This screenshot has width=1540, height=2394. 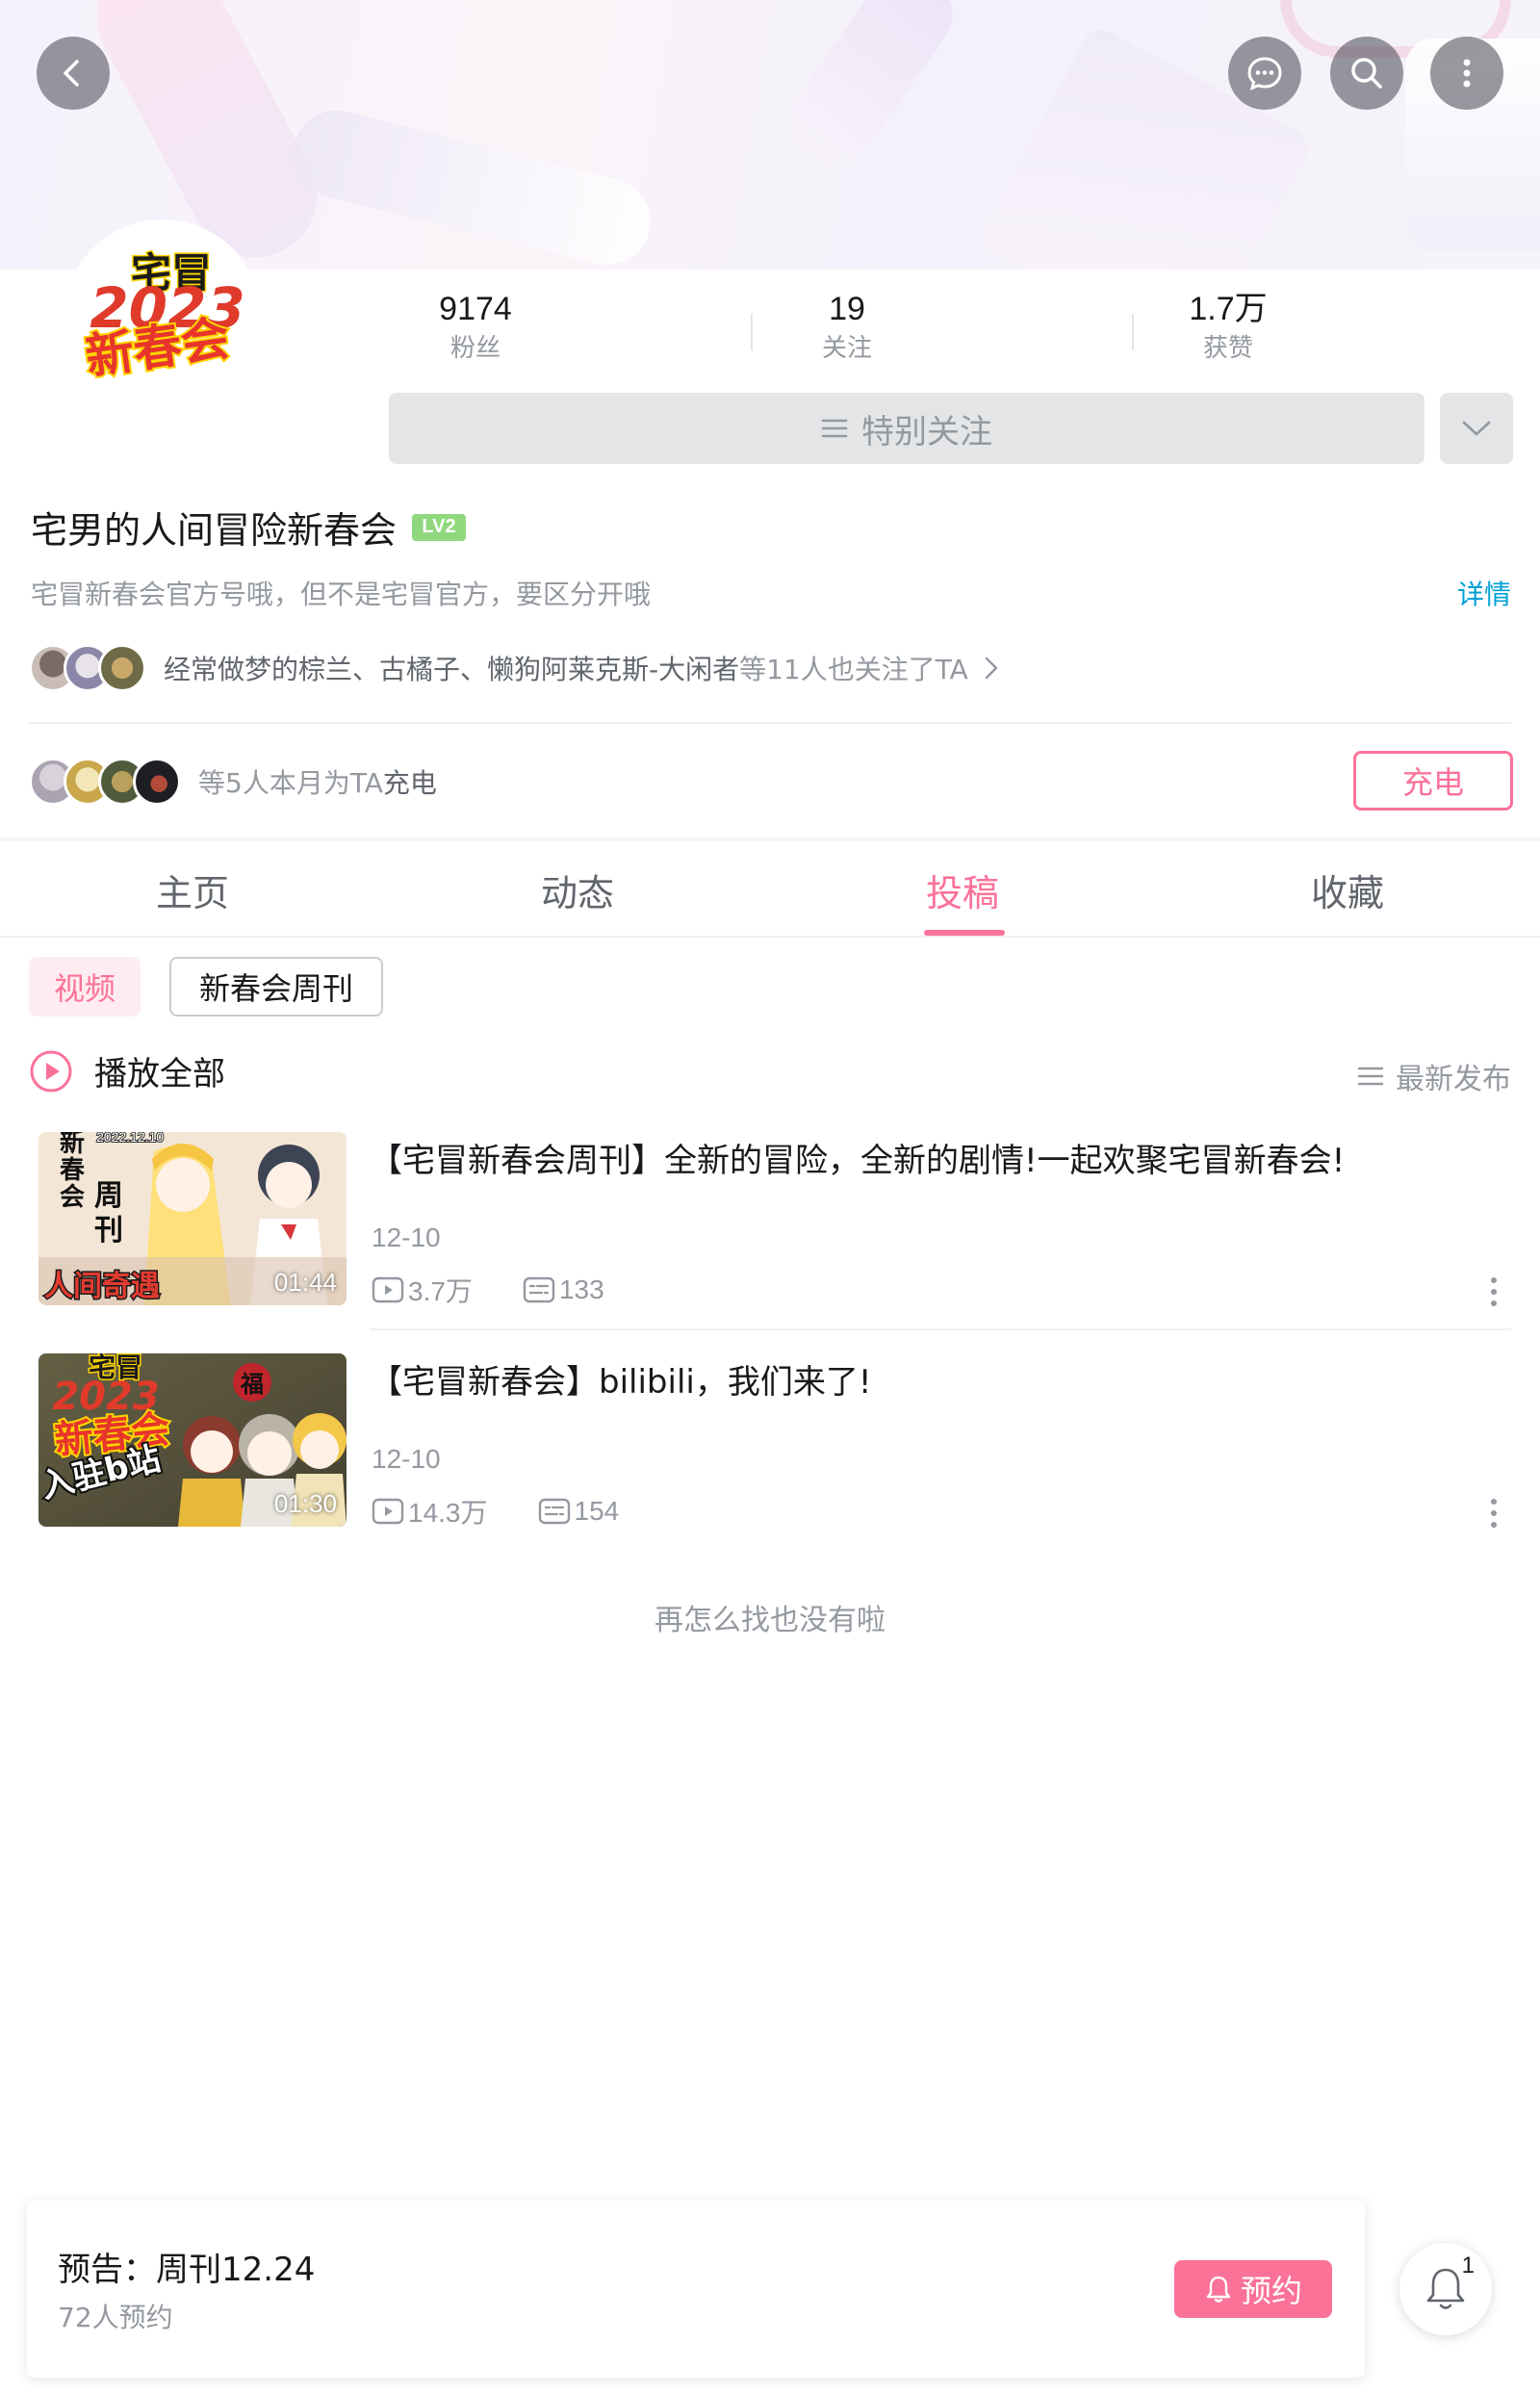 I want to click on avatar, so click(x=122, y=668).